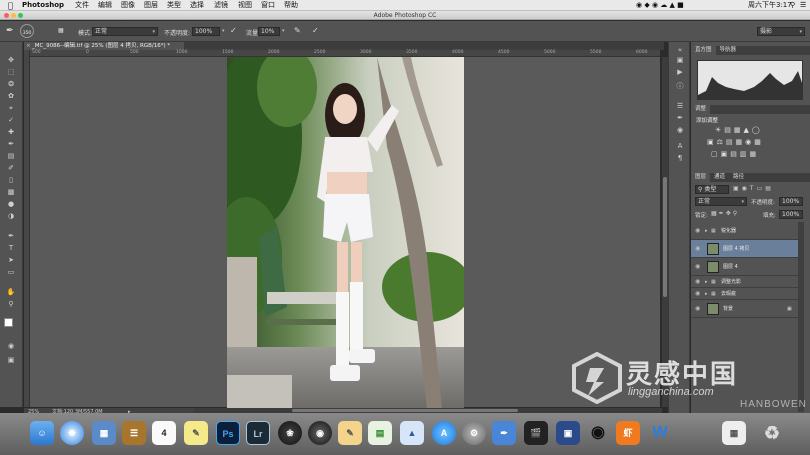 Image resolution: width=810 pixels, height=455 pixels. Describe the element at coordinates (412, 433) in the screenshot. I see `keynote-icon: ▲` at that location.